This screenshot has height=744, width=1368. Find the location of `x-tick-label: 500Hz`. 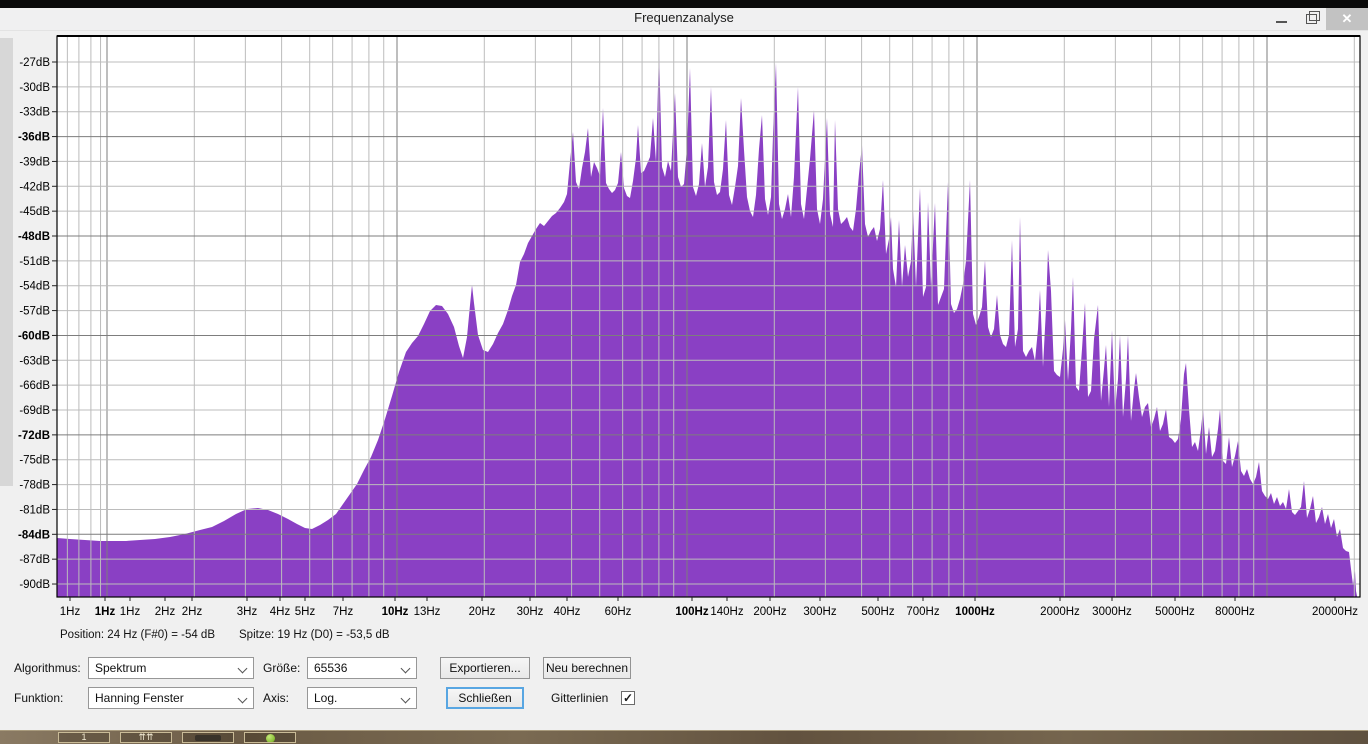

x-tick-label: 500Hz is located at coordinates (877, 612).